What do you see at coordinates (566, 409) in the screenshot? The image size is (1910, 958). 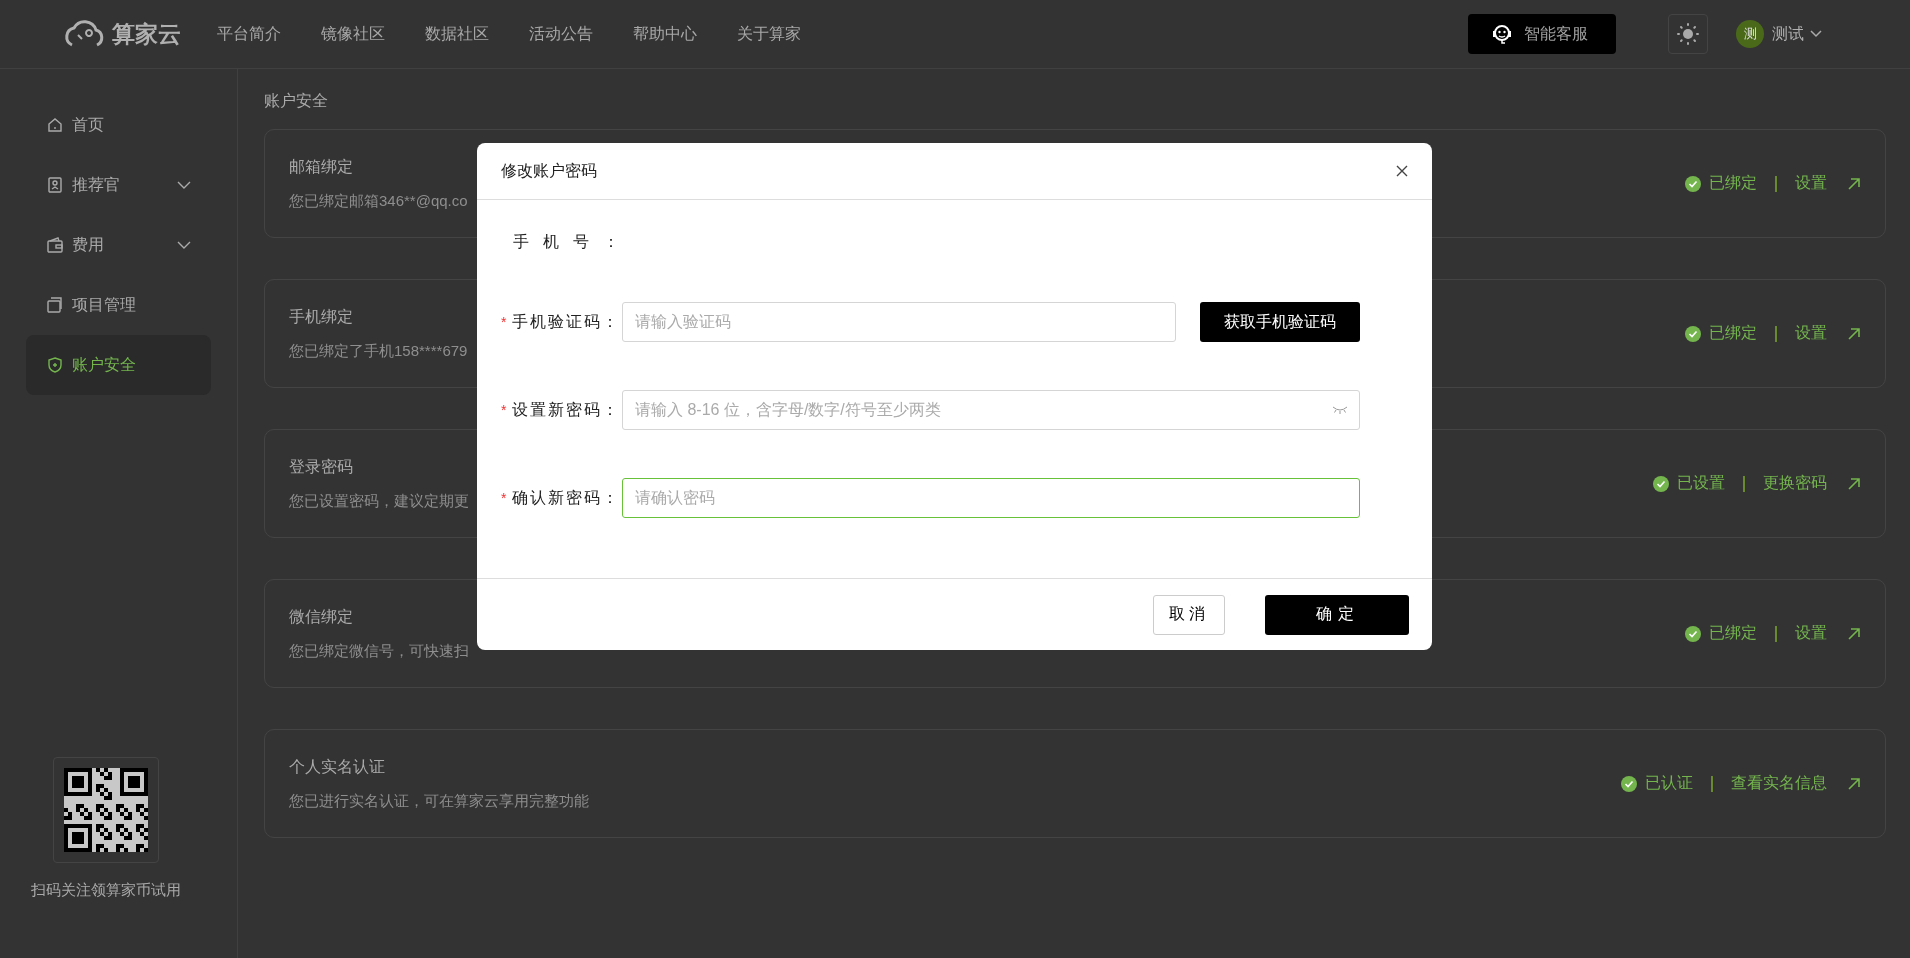 I see `field-label: 设置新密码：` at bounding box center [566, 409].